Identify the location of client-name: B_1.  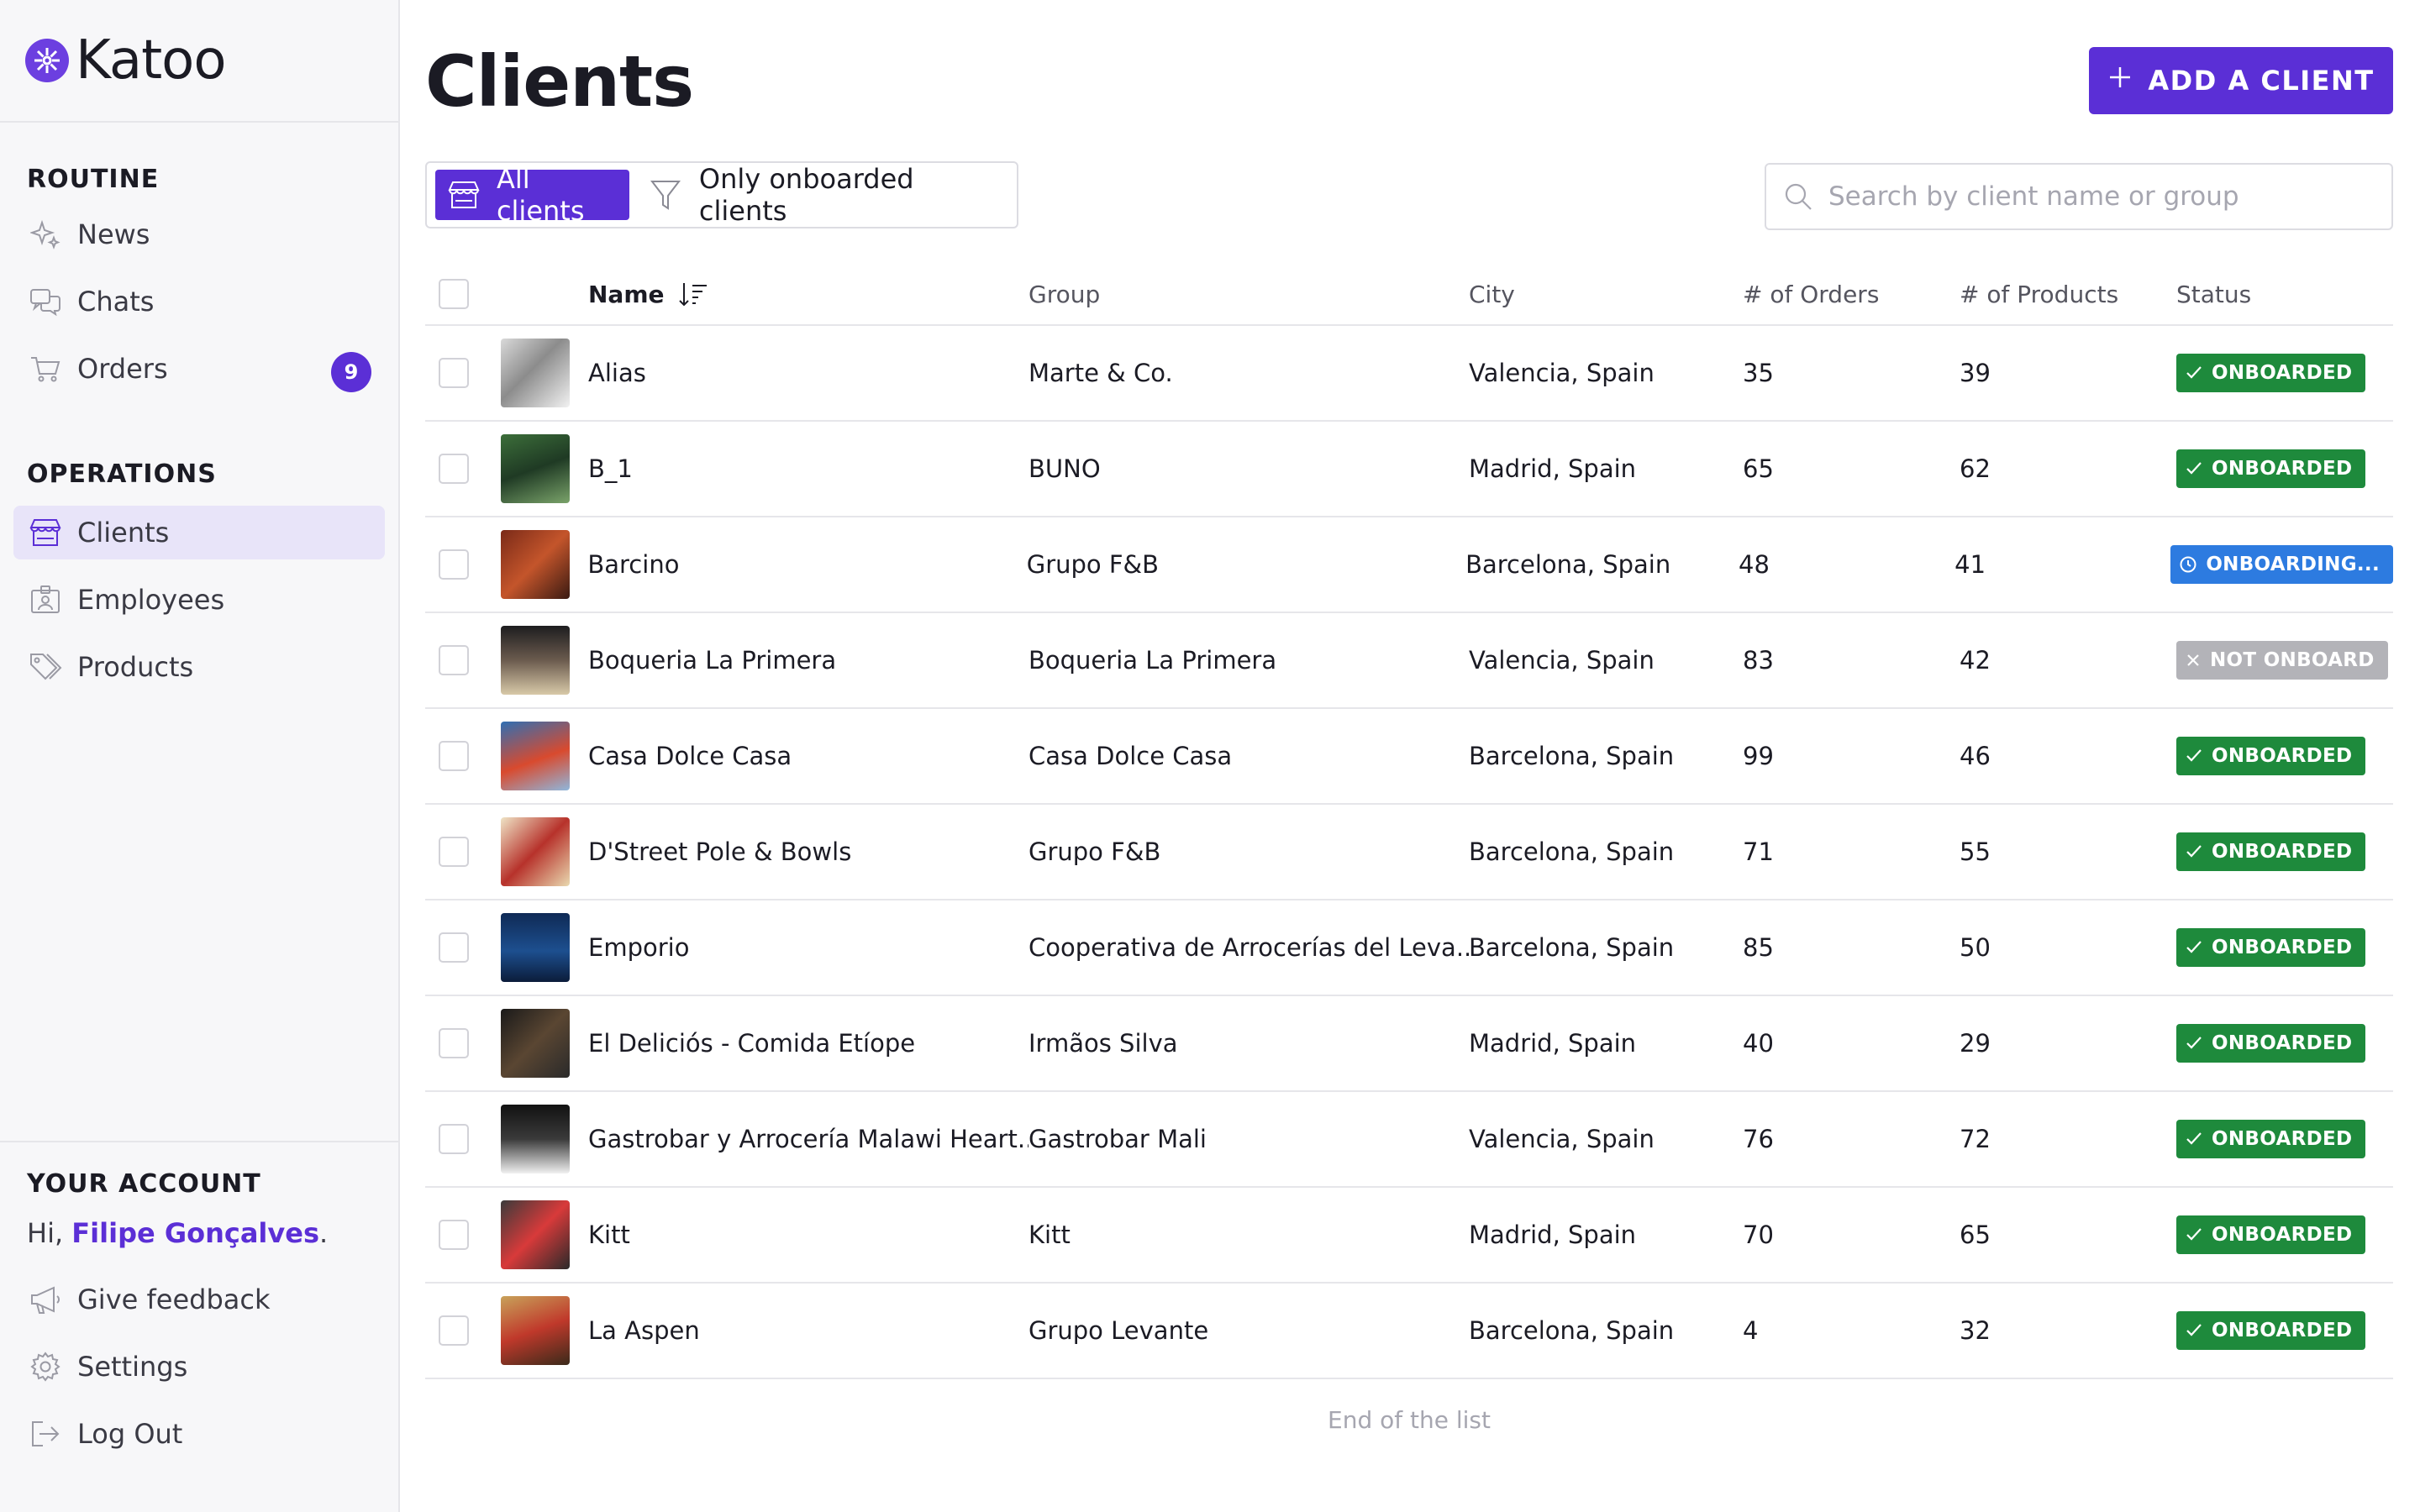
(808, 468).